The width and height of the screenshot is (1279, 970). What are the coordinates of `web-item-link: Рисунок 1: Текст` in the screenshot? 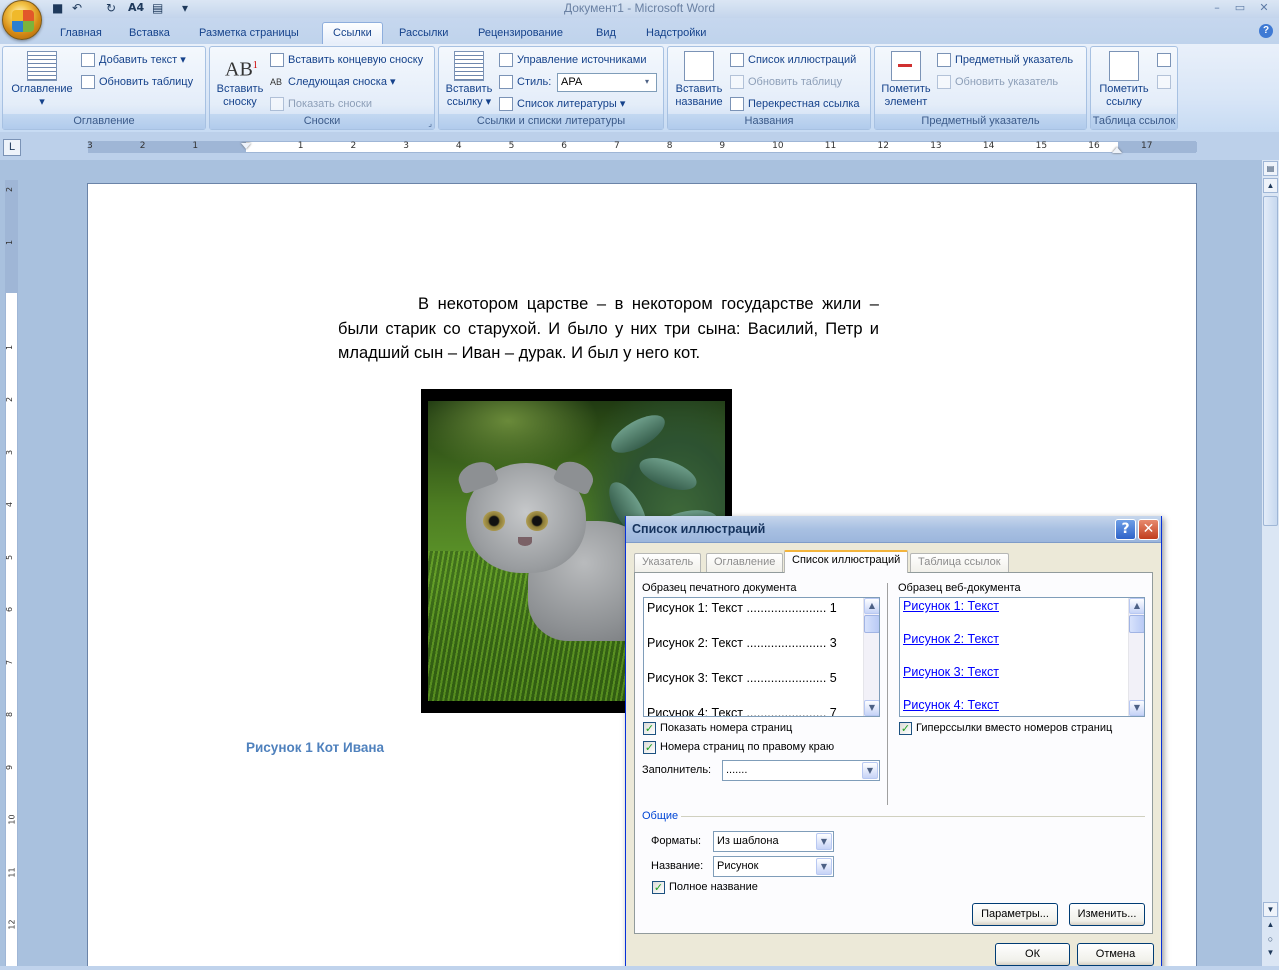 It's located at (951, 606).